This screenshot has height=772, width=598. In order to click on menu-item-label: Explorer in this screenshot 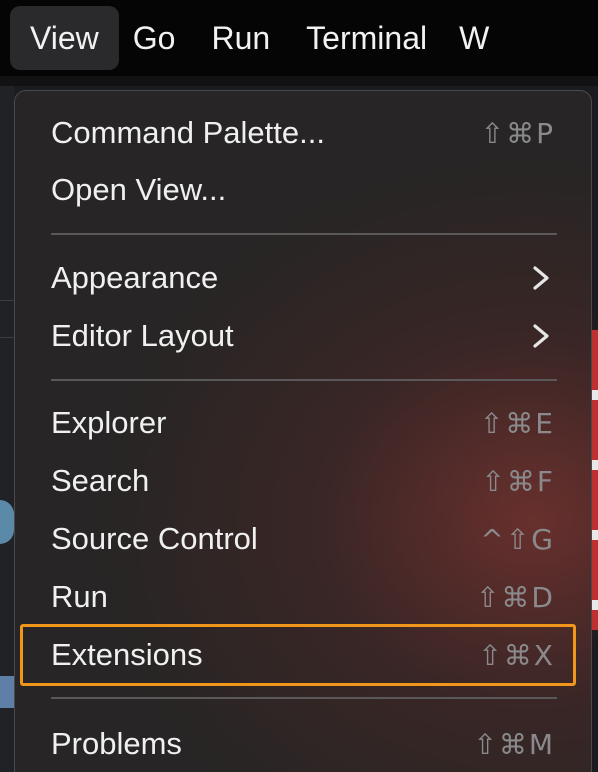, I will do `click(109, 422)`.